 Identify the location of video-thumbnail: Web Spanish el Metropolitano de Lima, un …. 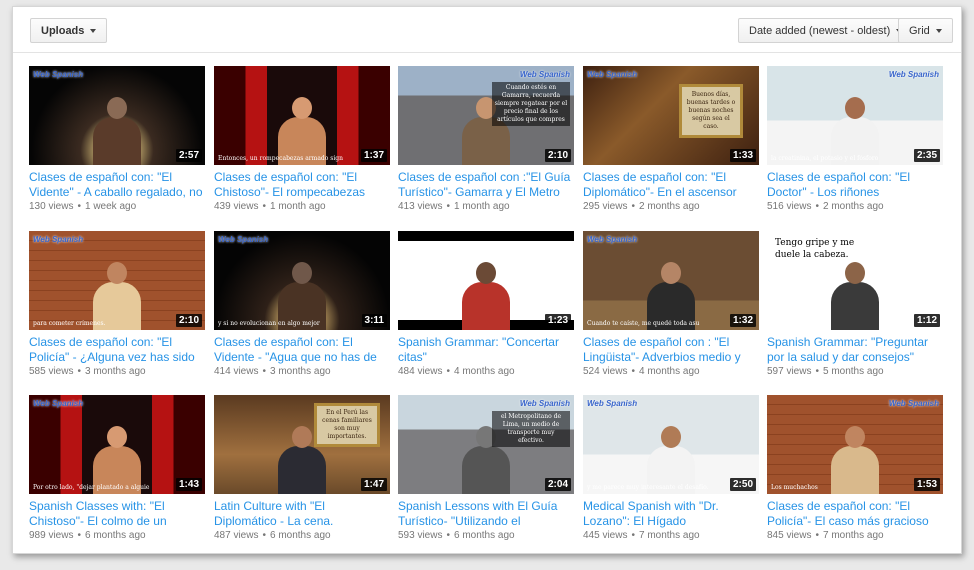
(486, 444).